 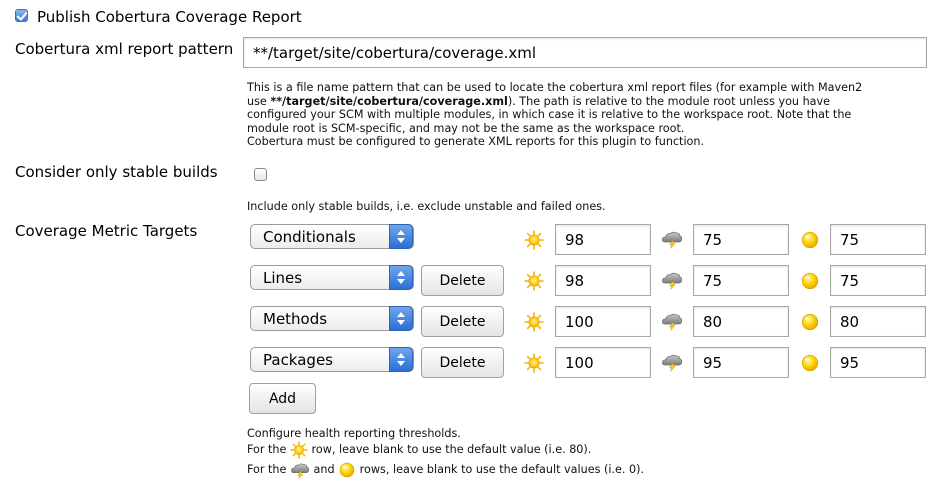 What do you see at coordinates (878, 362) in the screenshot?
I see `unstable-threshold-input: 95` at bounding box center [878, 362].